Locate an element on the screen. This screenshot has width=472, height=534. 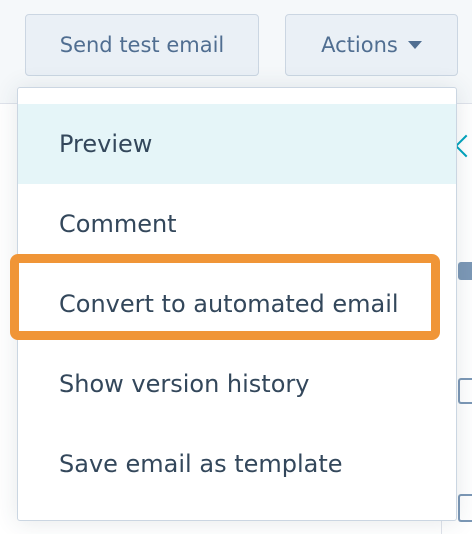
menu-item-preview: Preview is located at coordinates (237, 144).